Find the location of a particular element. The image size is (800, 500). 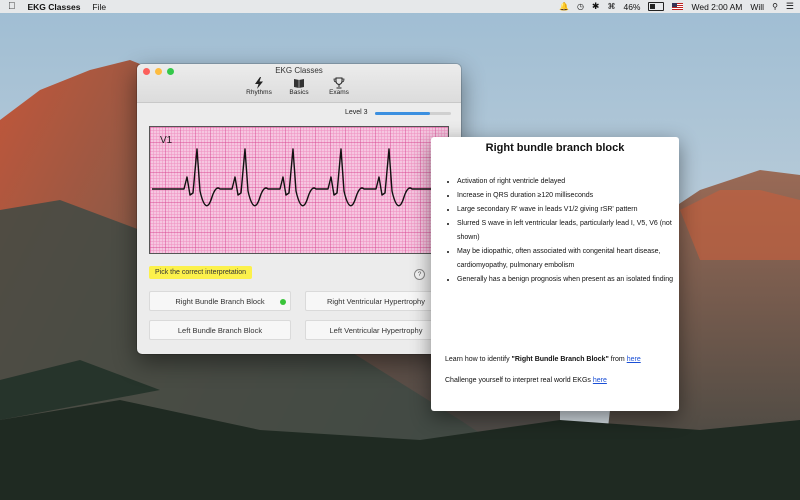

learn-here-link: here is located at coordinates (634, 359).